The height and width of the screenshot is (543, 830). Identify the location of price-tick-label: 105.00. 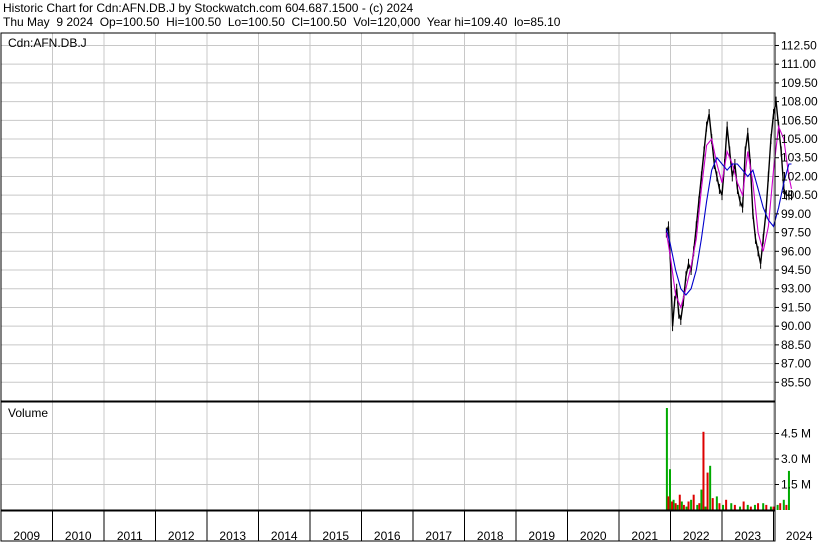
(799, 139).